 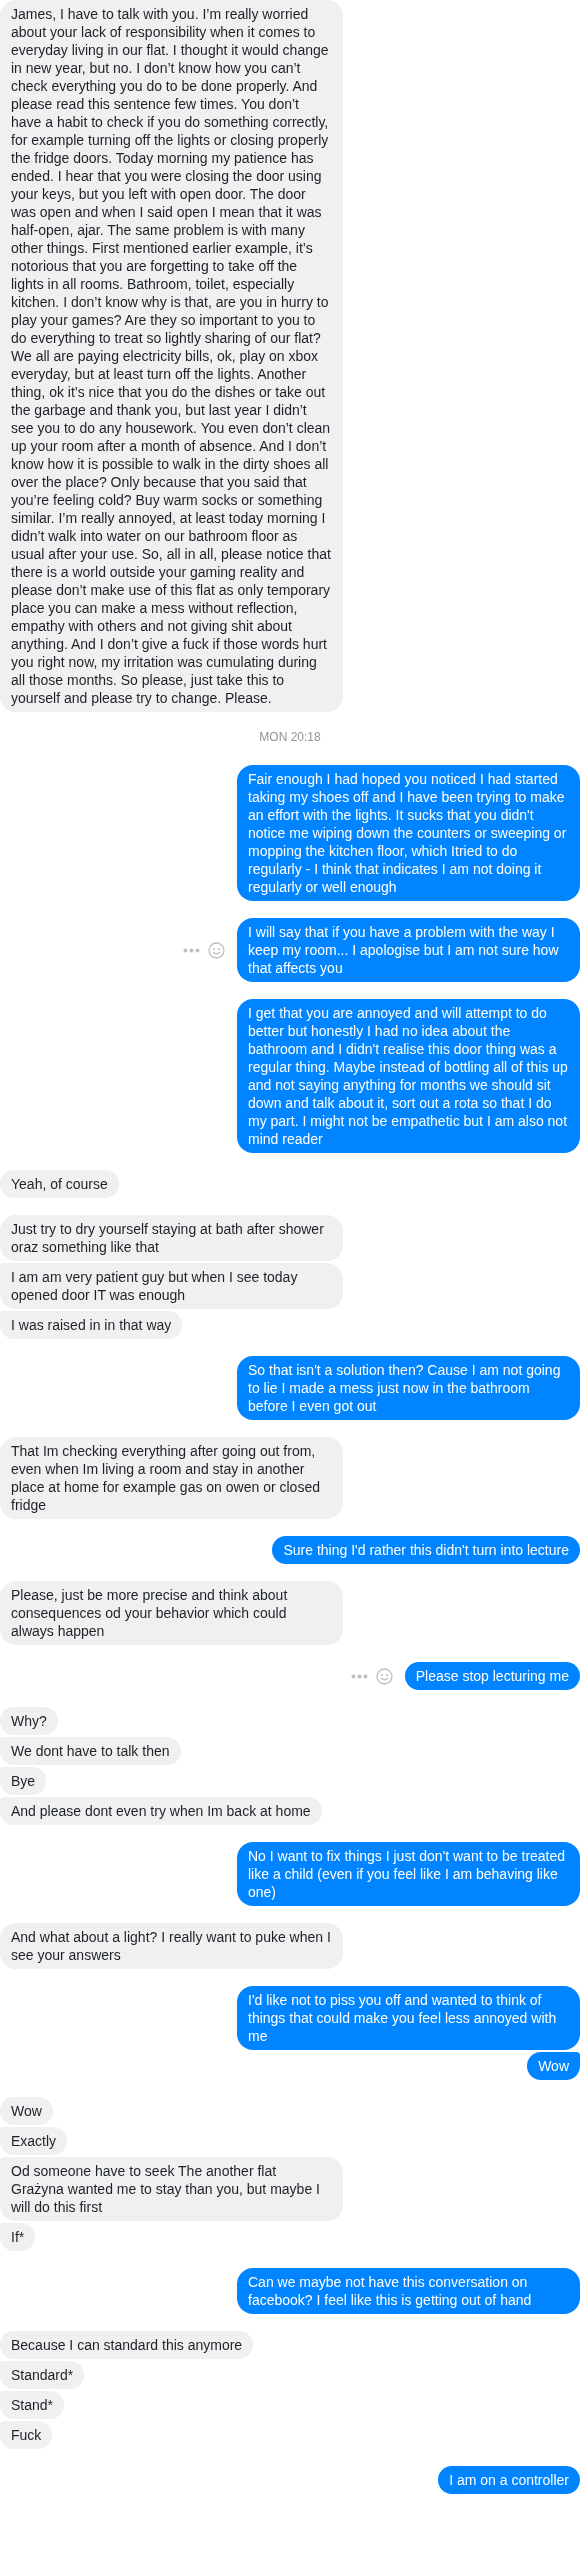 What do you see at coordinates (171, 1238) in the screenshot?
I see `received-message-bubble: Just try to dry yourself staying at bath after shower oraz something like that` at bounding box center [171, 1238].